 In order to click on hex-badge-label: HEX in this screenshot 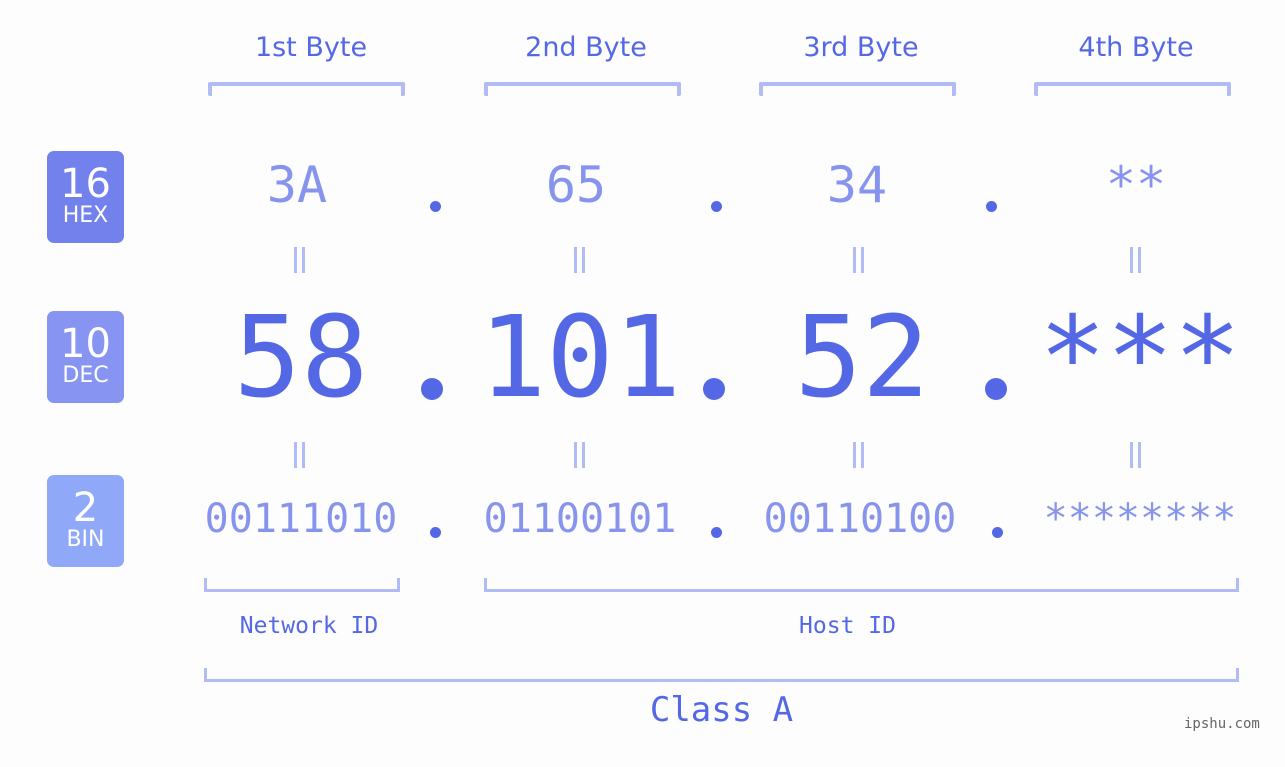, I will do `click(85, 215)`.